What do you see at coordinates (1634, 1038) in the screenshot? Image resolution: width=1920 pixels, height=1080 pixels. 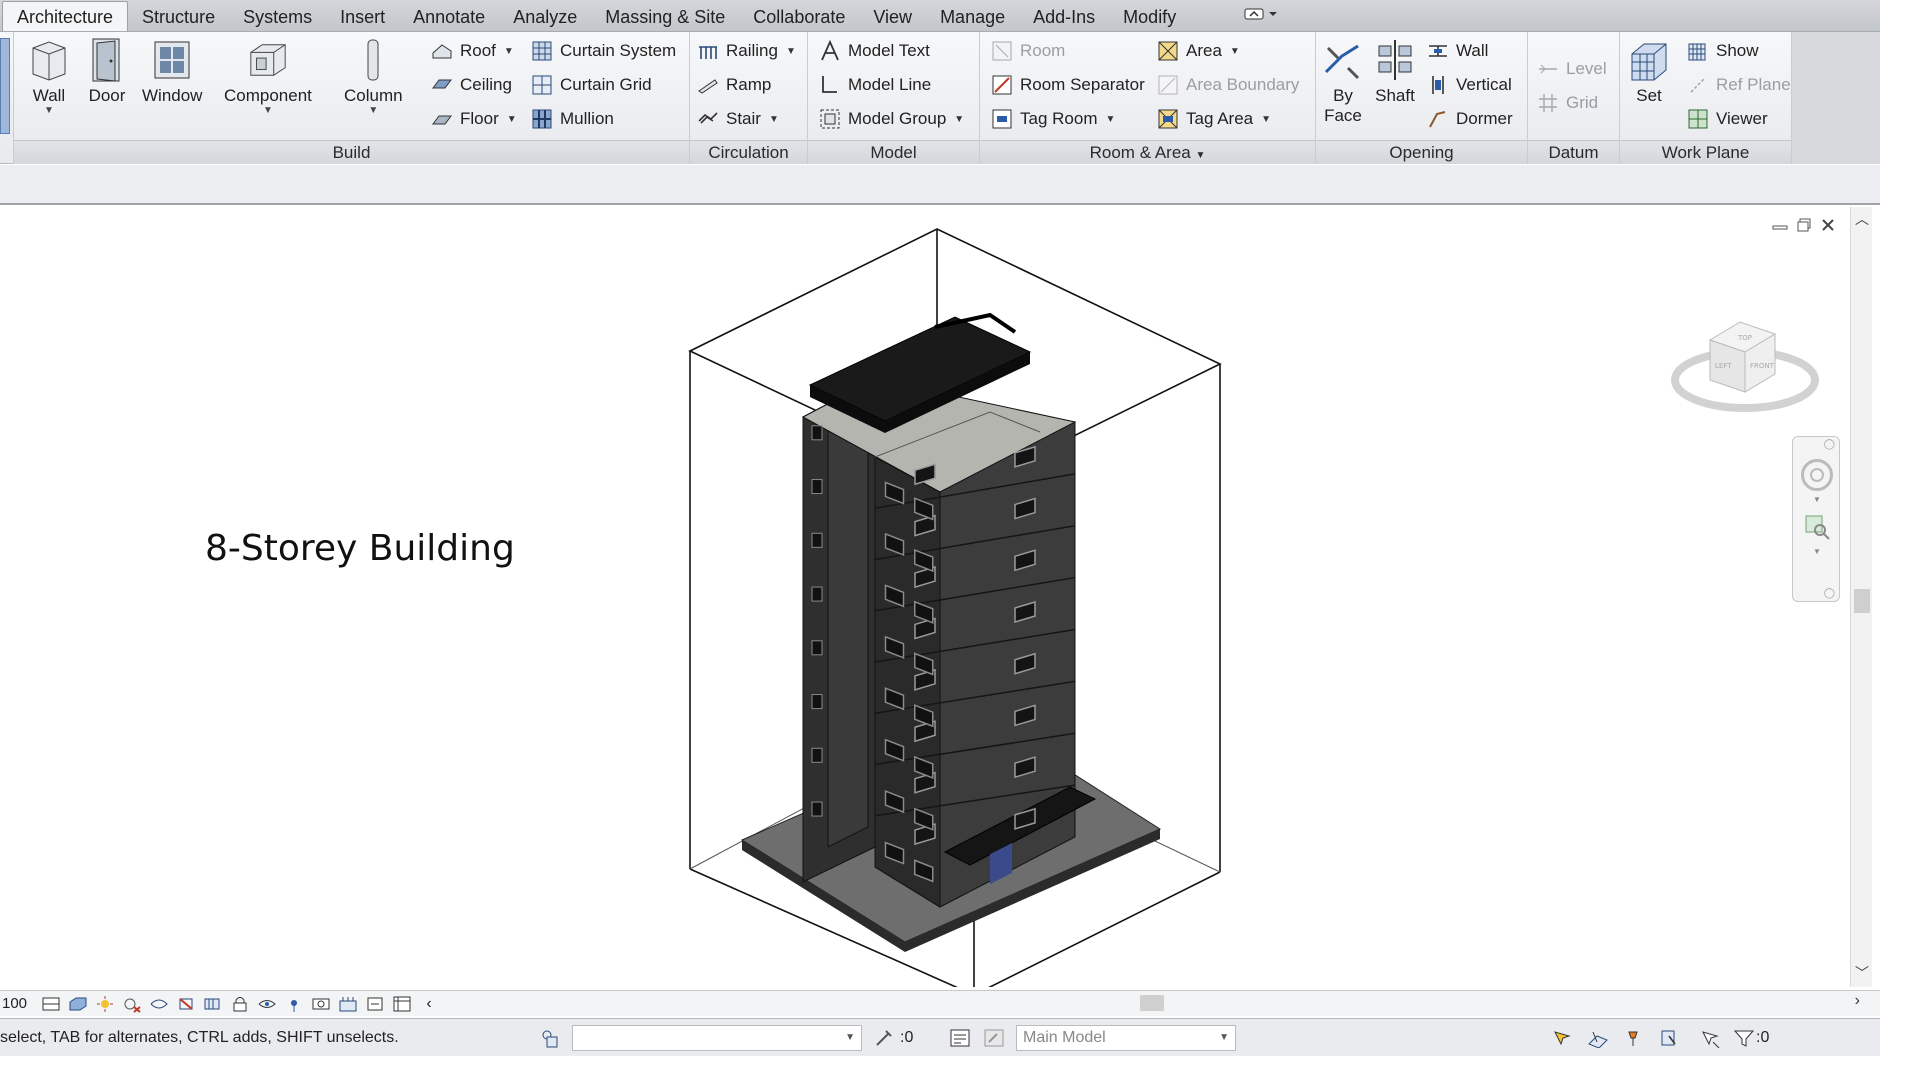 I see `select-pinned-icon` at bounding box center [1634, 1038].